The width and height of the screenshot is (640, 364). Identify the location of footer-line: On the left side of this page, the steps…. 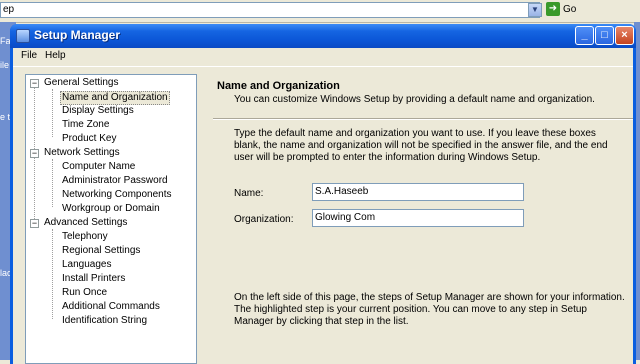
(429, 297).